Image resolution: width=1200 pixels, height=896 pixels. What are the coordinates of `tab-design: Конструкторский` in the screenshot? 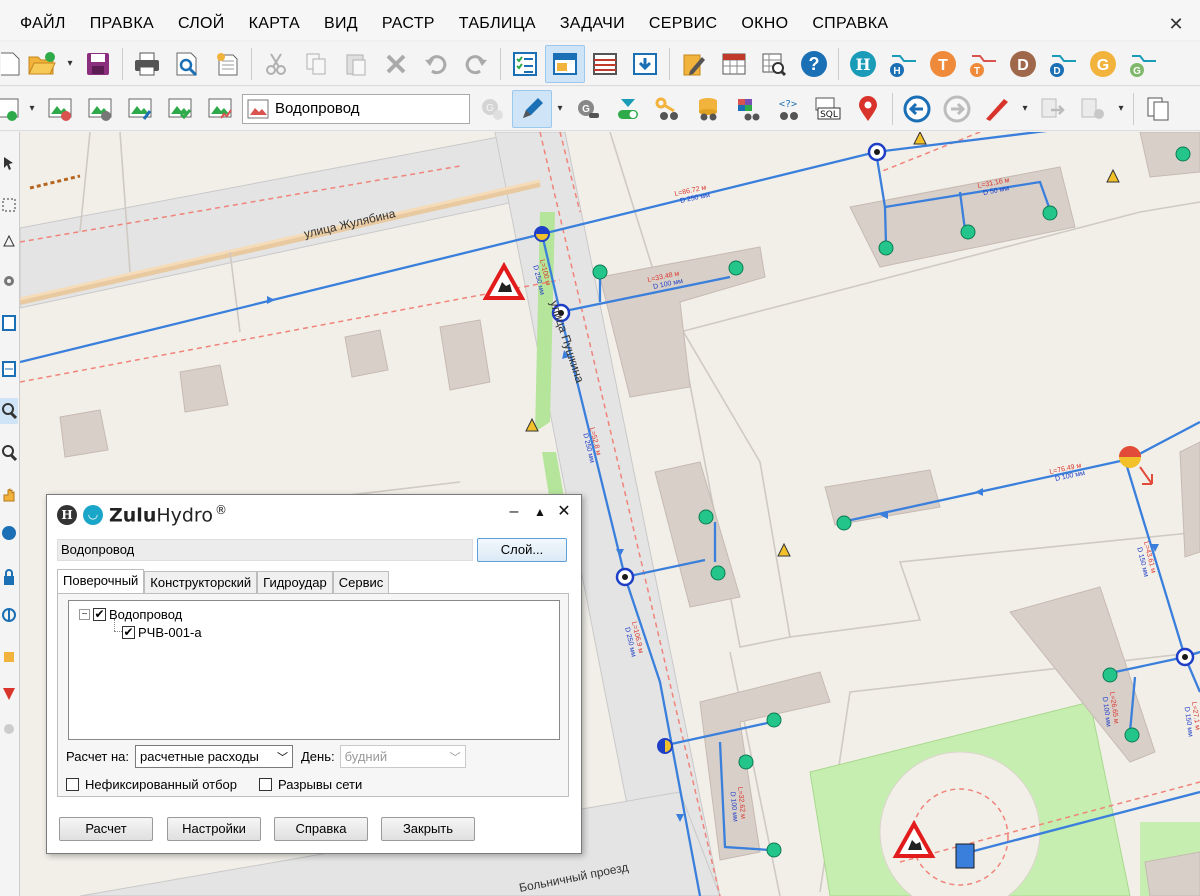 It's located at (201, 582).